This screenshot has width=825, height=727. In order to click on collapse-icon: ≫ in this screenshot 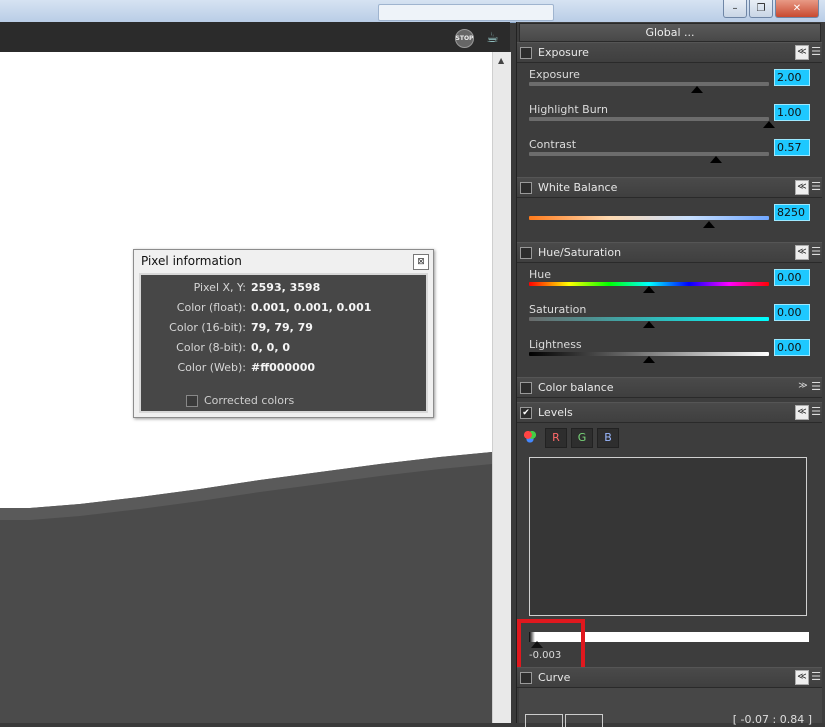, I will do `click(803, 386)`.